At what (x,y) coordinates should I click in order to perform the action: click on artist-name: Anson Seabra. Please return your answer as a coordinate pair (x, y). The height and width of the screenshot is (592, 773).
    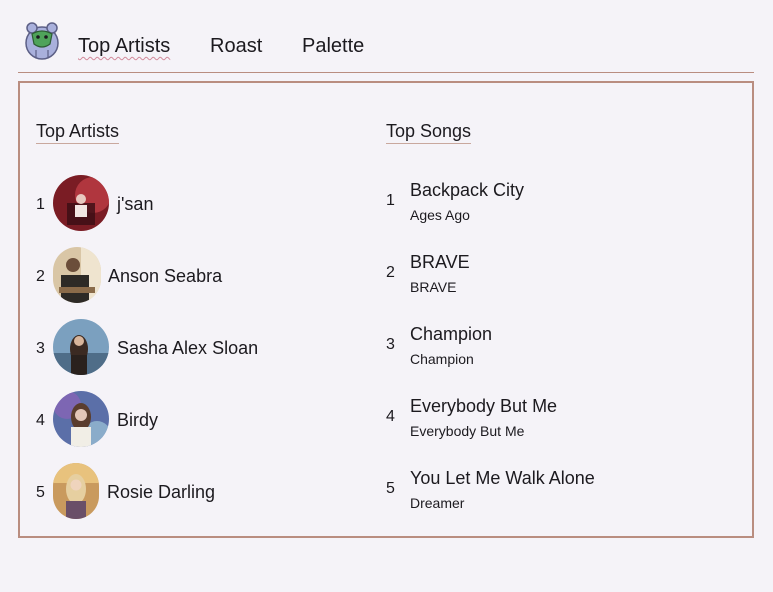
    Looking at the image, I should click on (165, 276).